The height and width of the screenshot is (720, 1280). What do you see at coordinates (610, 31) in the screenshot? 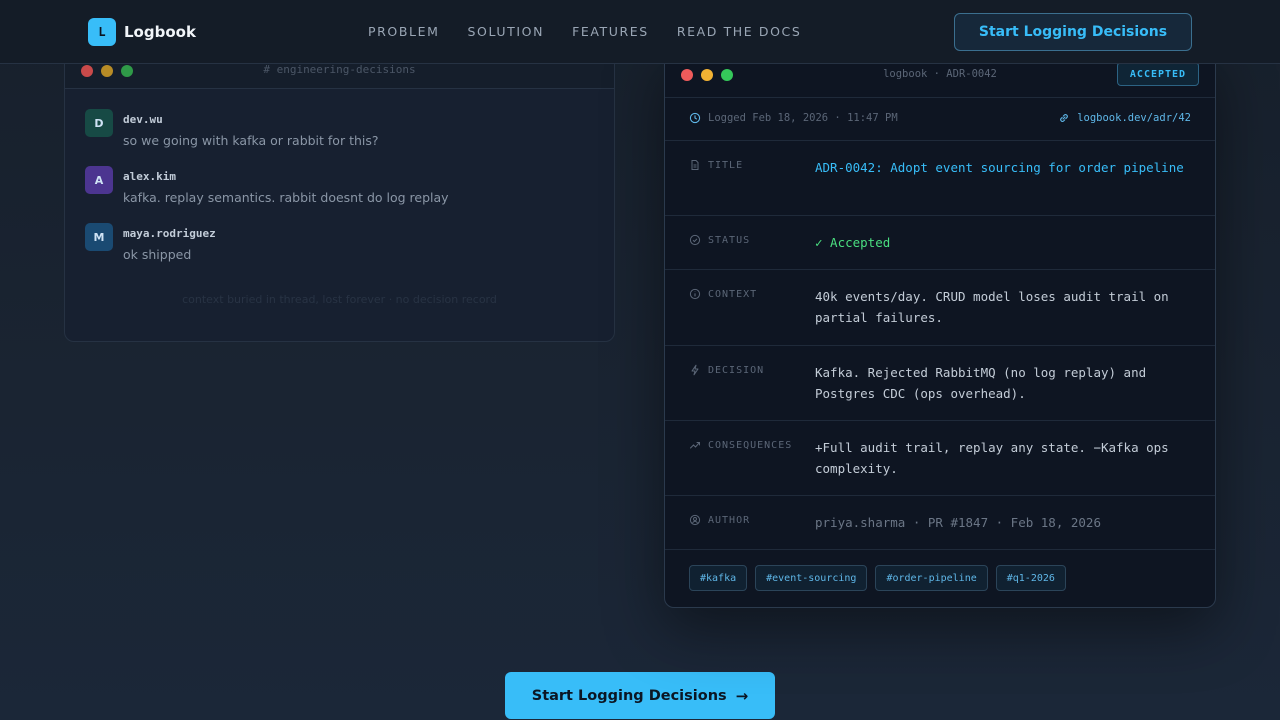
I see `nav-link-features: FEATURES` at bounding box center [610, 31].